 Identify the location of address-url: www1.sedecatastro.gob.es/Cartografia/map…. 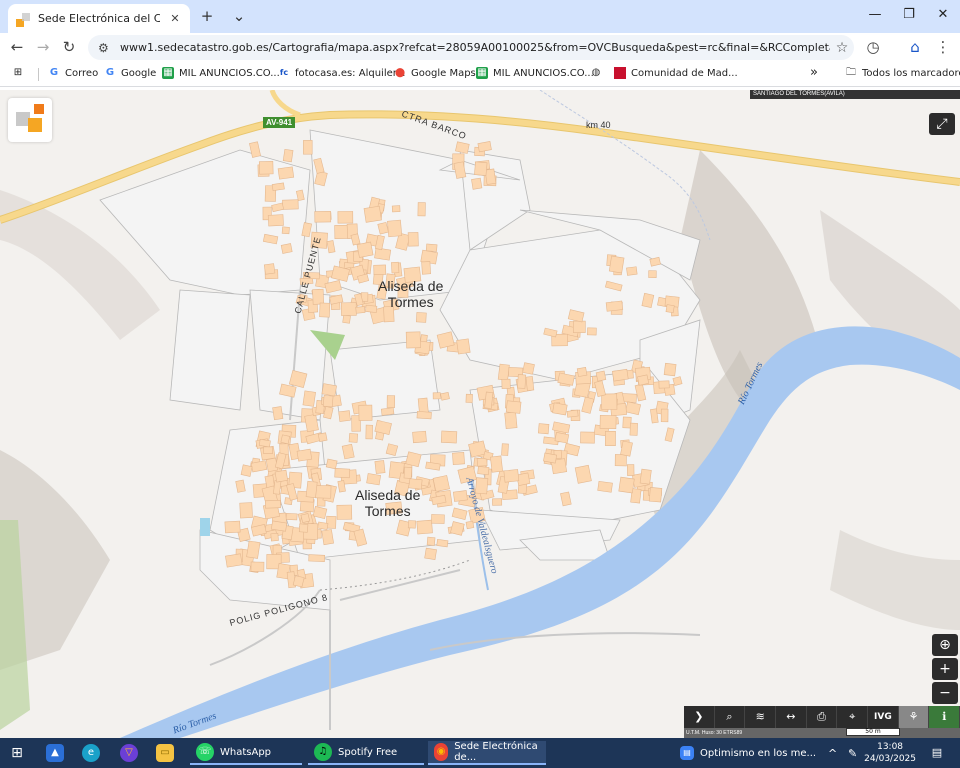
(475, 47).